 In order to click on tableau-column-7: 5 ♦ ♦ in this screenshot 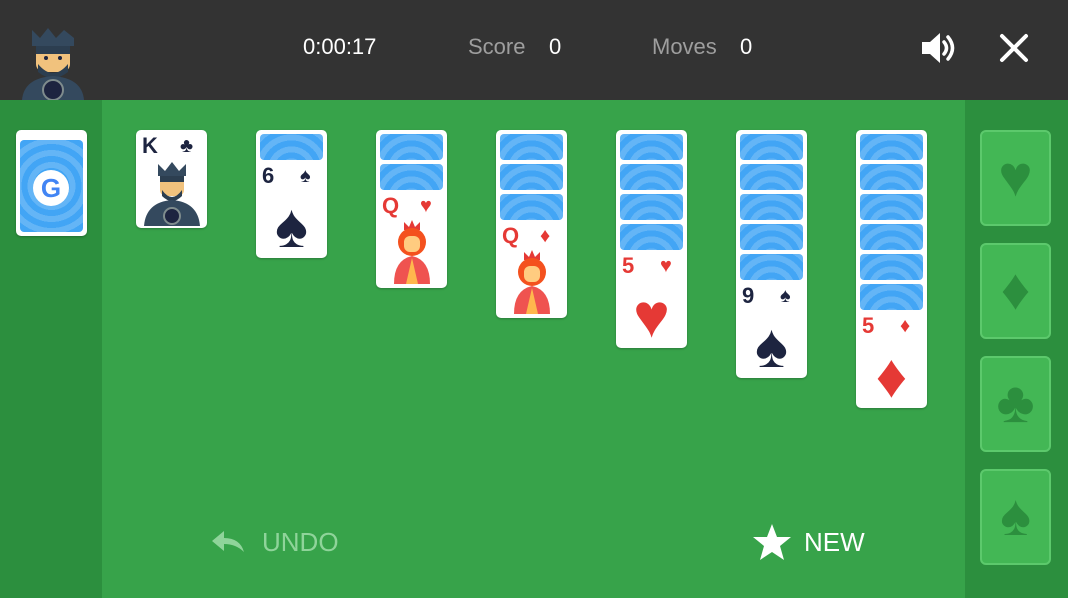, I will do `click(891, 269)`.